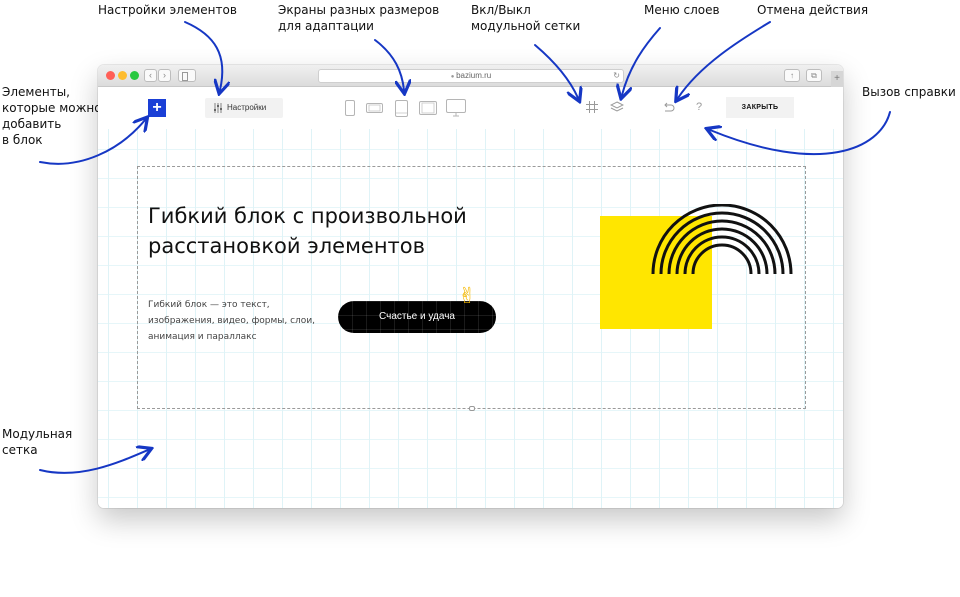 This screenshot has width=960, height=597. What do you see at coordinates (472, 408) in the screenshot?
I see `resize-handle` at bounding box center [472, 408].